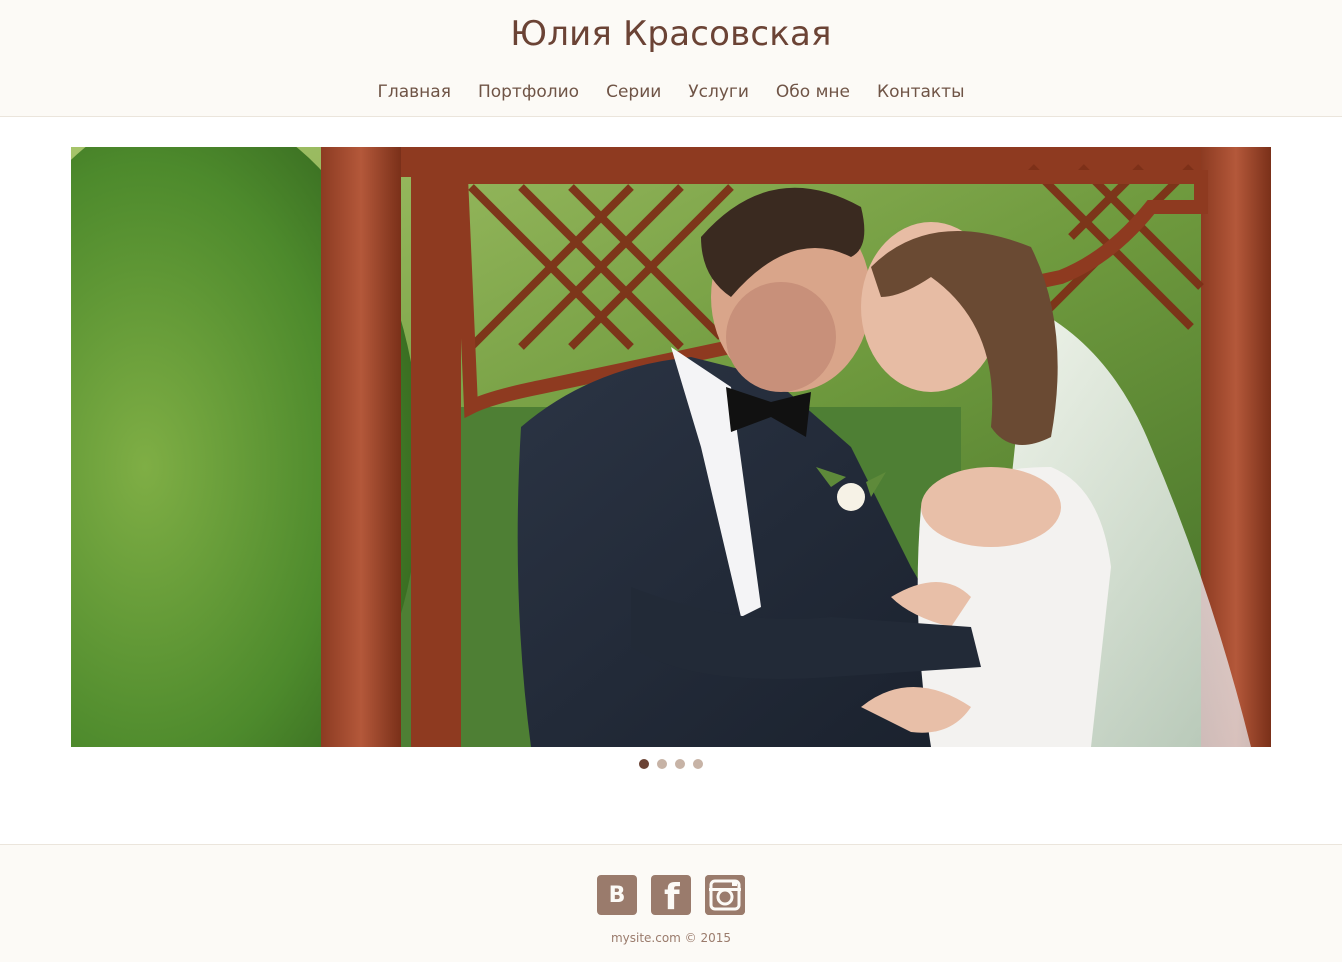 Image resolution: width=1342 pixels, height=962 pixels. I want to click on nav-item-about: Обо мне, so click(813, 92).